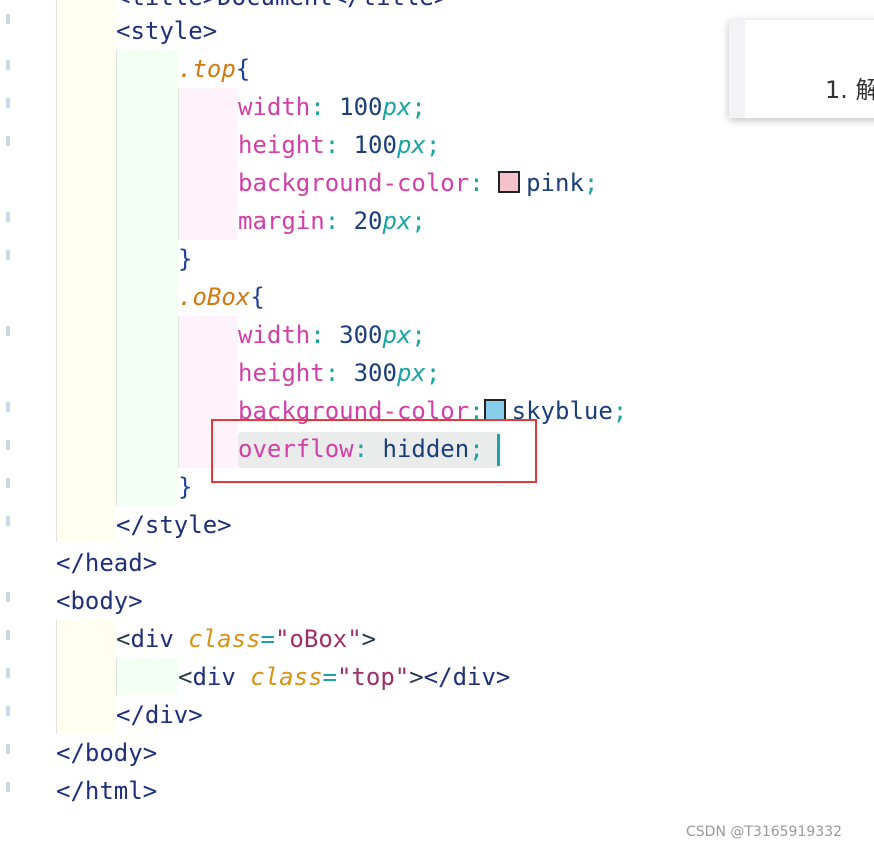  I want to click on watermark: CSDN @T3165919332, so click(764, 832).